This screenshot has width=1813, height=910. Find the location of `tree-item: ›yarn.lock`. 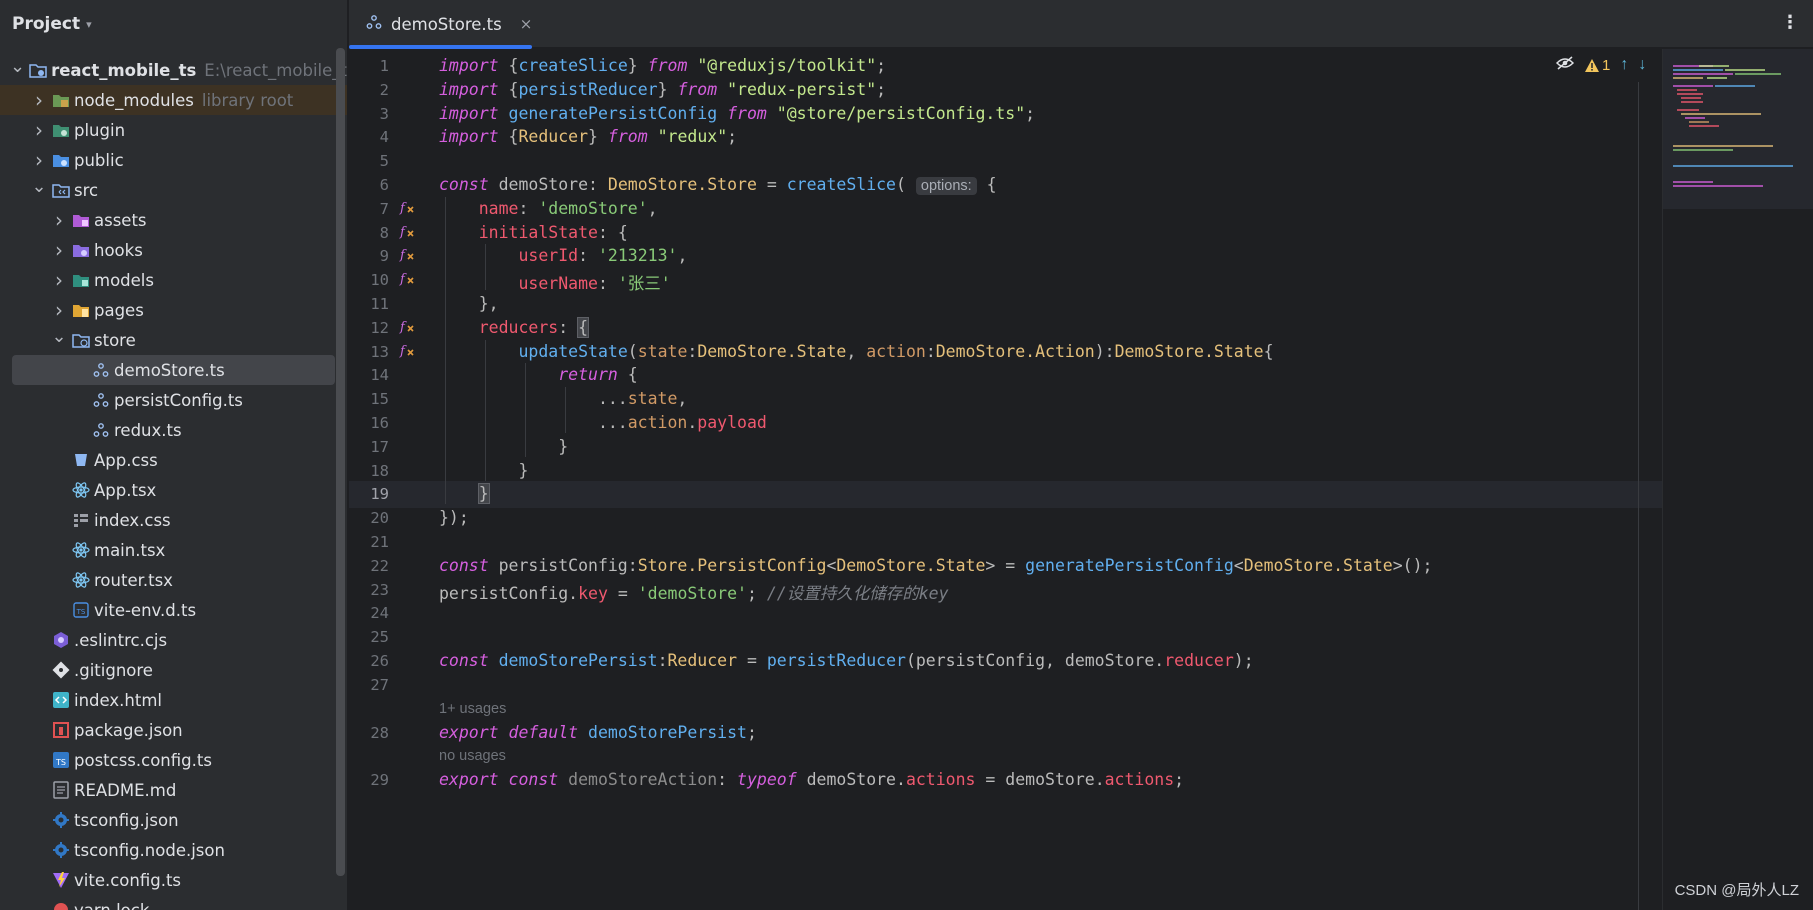

tree-item: ›yarn.lock is located at coordinates (173, 902).